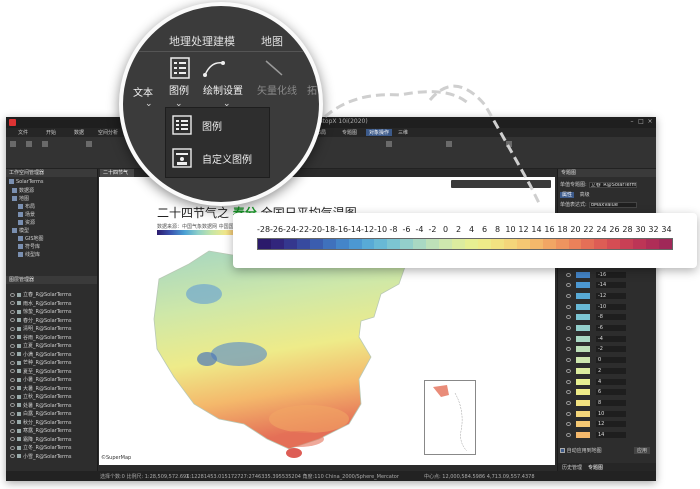 This screenshot has width=700, height=489. Describe the element at coordinates (220, 159) in the screenshot. I see `menu-item-custom-legend: 自定义图例` at that location.